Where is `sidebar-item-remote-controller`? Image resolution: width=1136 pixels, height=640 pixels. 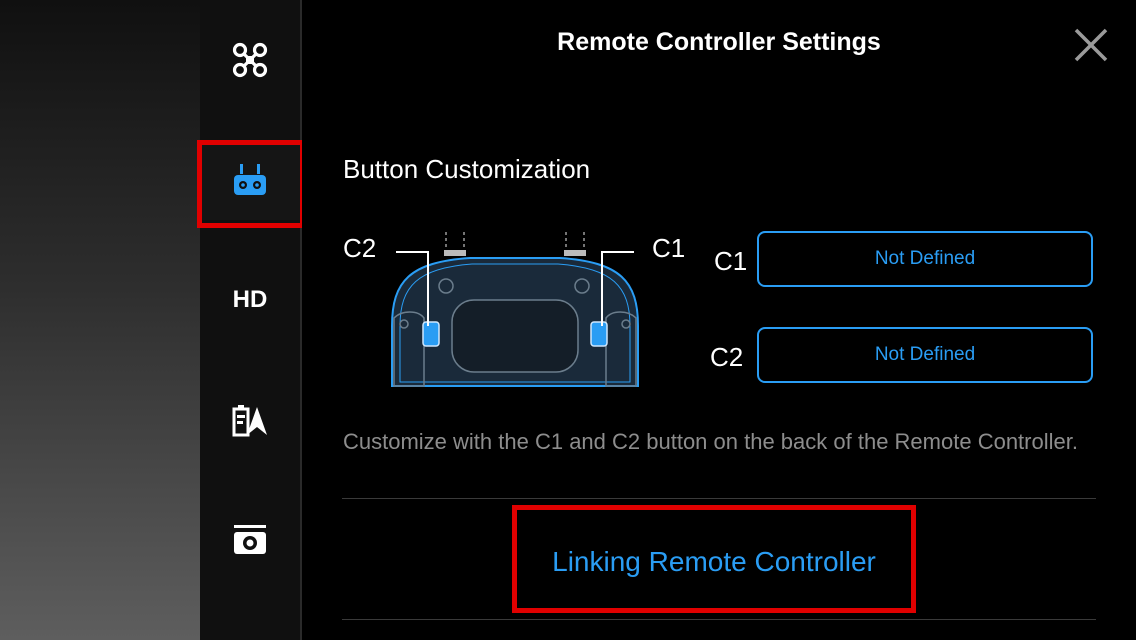 sidebar-item-remote-controller is located at coordinates (250, 180).